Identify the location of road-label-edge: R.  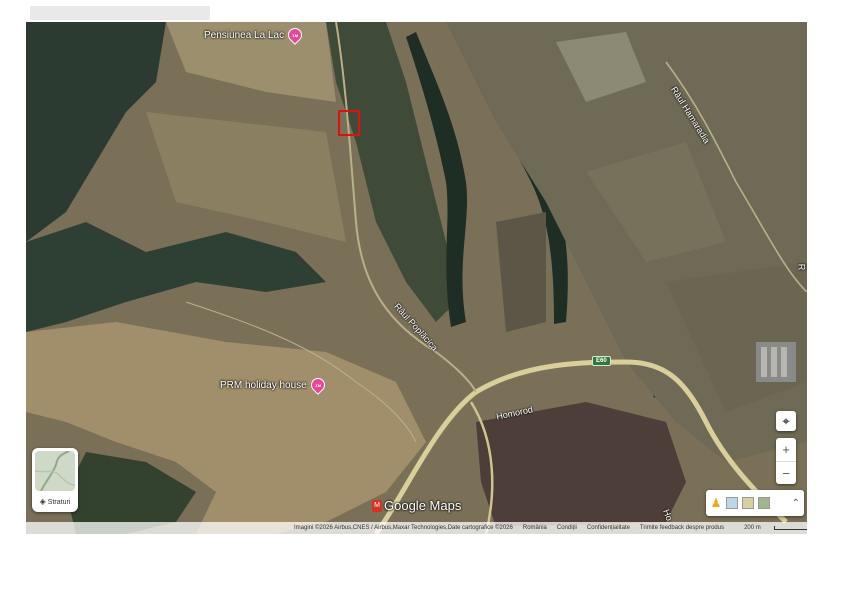
(801, 267).